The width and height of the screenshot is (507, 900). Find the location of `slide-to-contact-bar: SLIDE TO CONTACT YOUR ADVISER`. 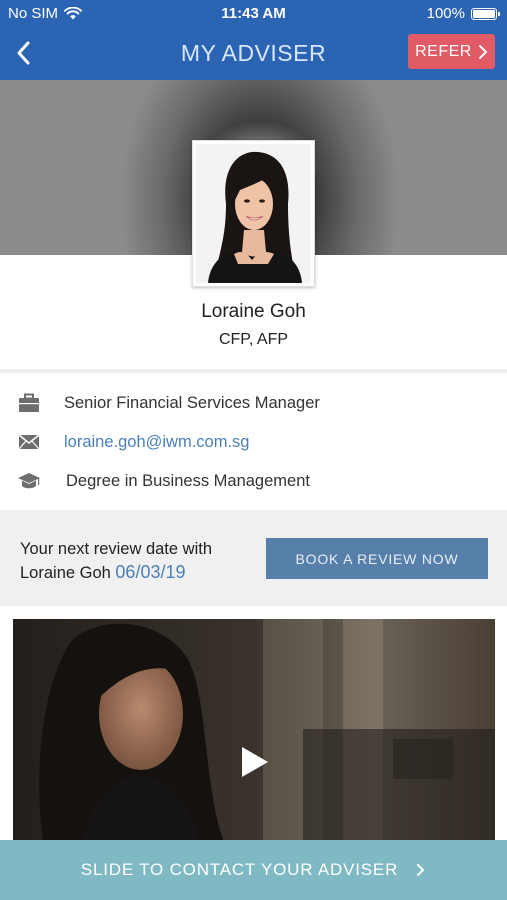

slide-to-contact-bar: SLIDE TO CONTACT YOUR ADVISER is located at coordinates (253, 870).